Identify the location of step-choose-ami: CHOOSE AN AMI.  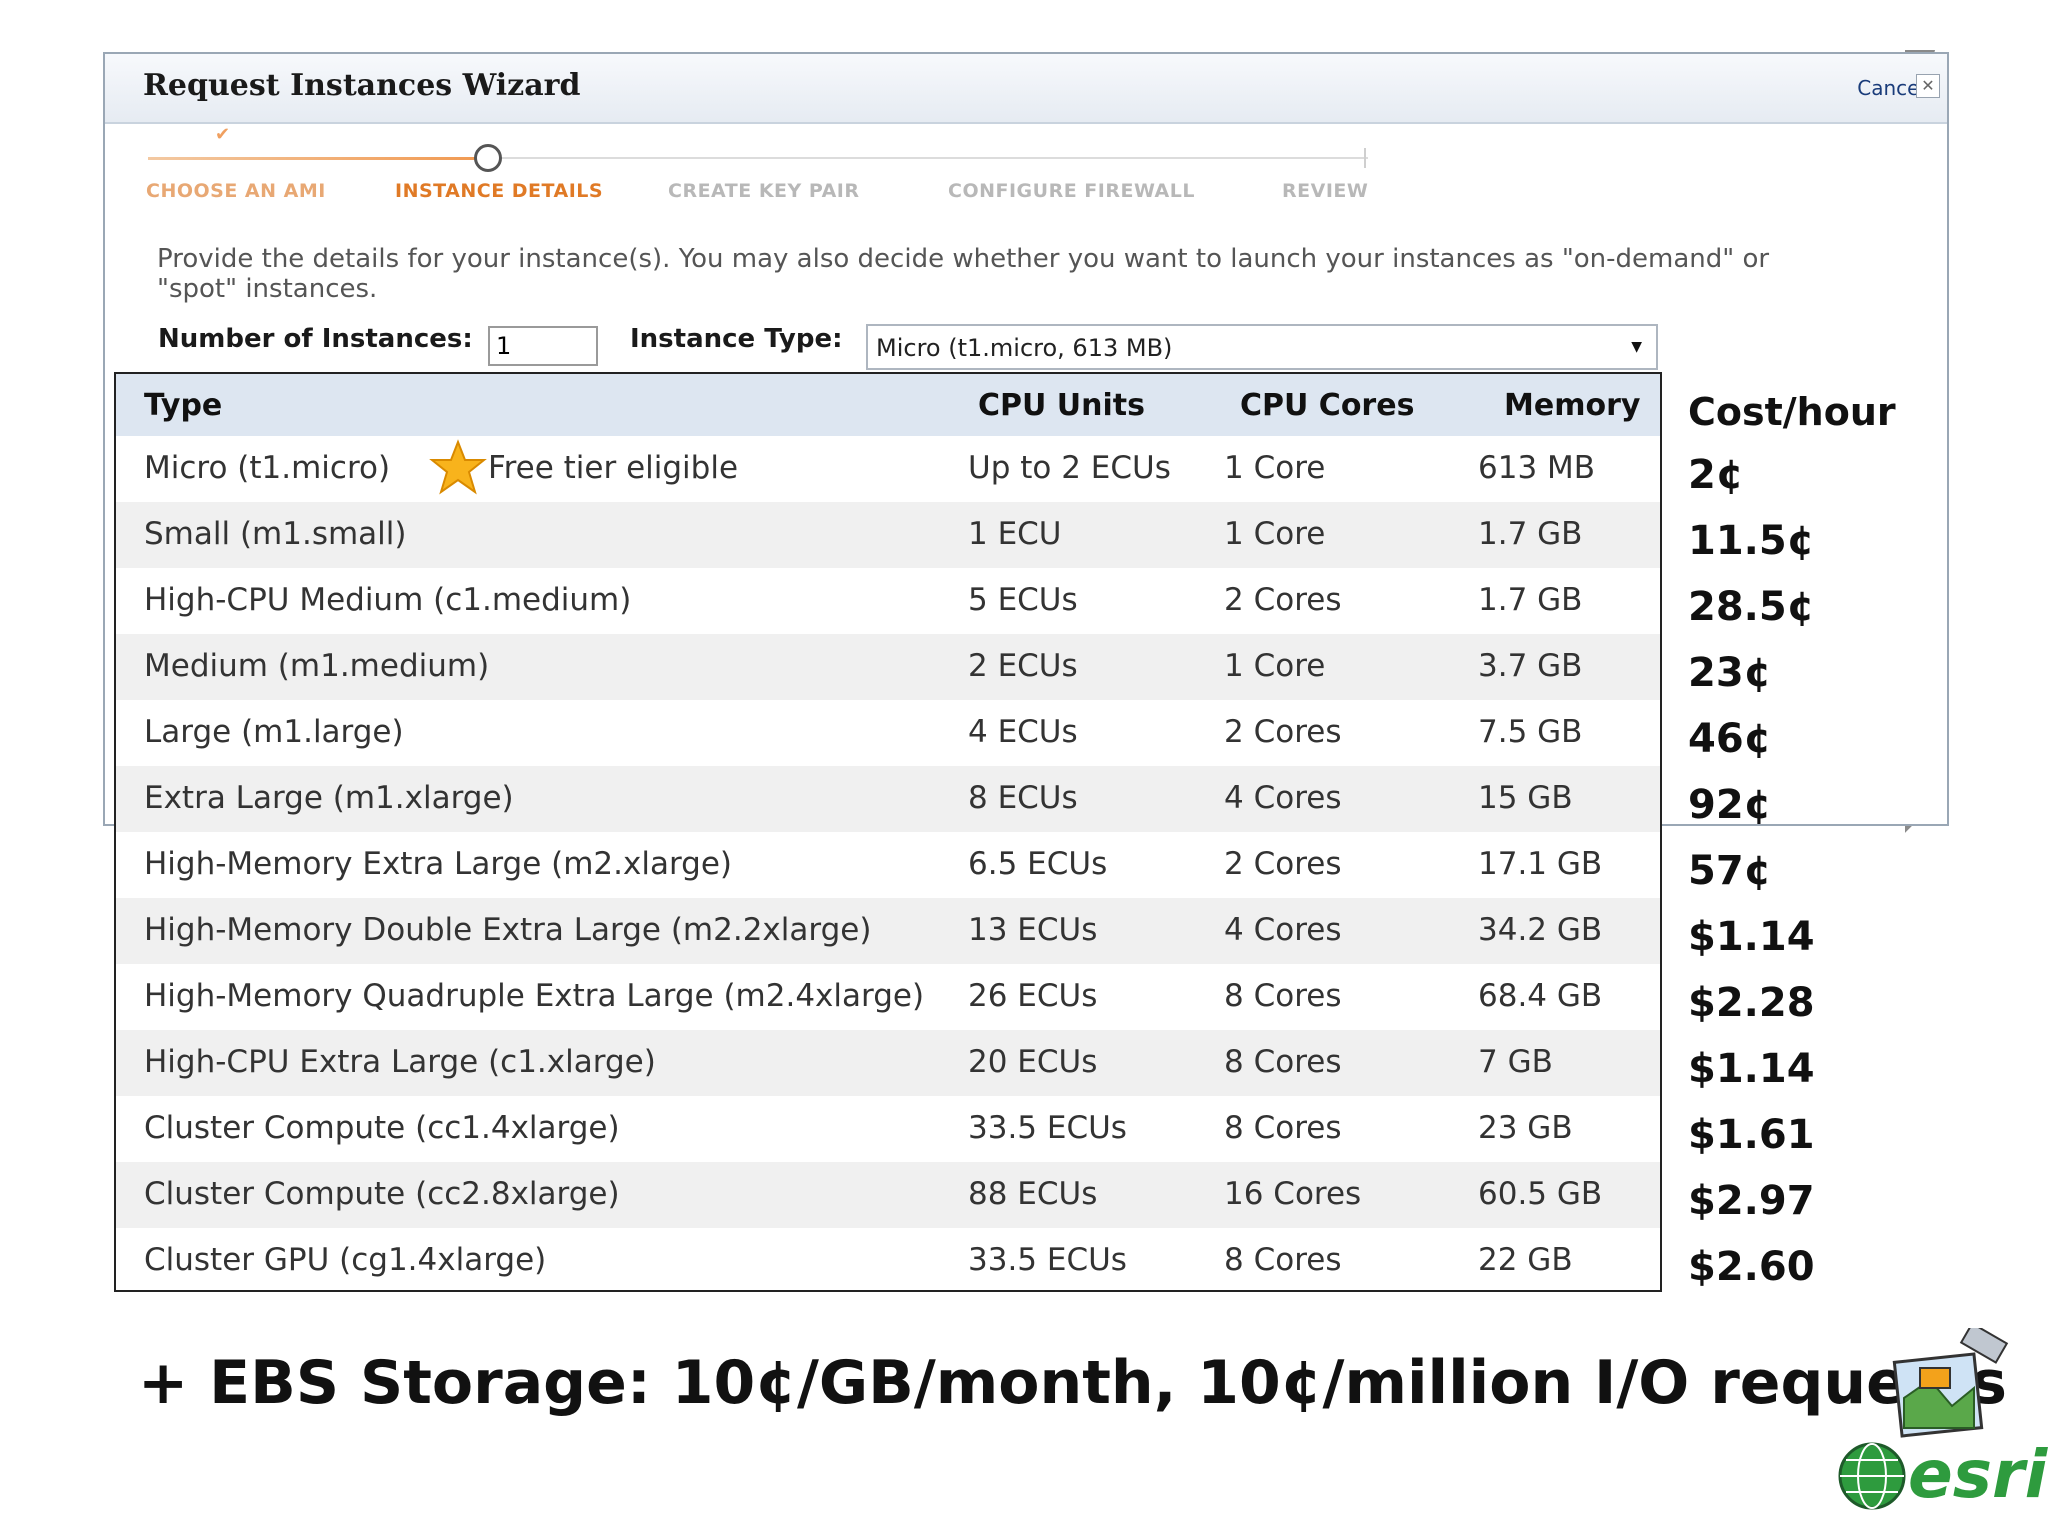
(236, 191).